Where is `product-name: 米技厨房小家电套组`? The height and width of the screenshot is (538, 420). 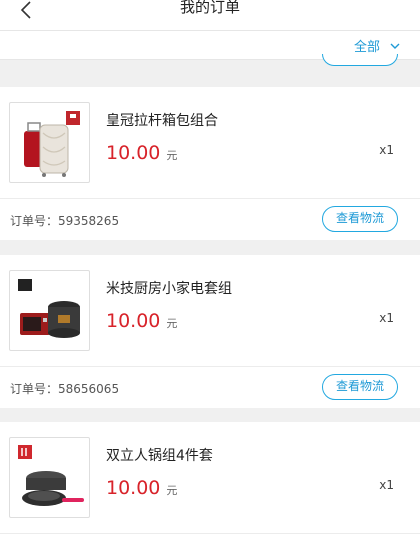 product-name: 米技厨房小家电套组 is located at coordinates (169, 289).